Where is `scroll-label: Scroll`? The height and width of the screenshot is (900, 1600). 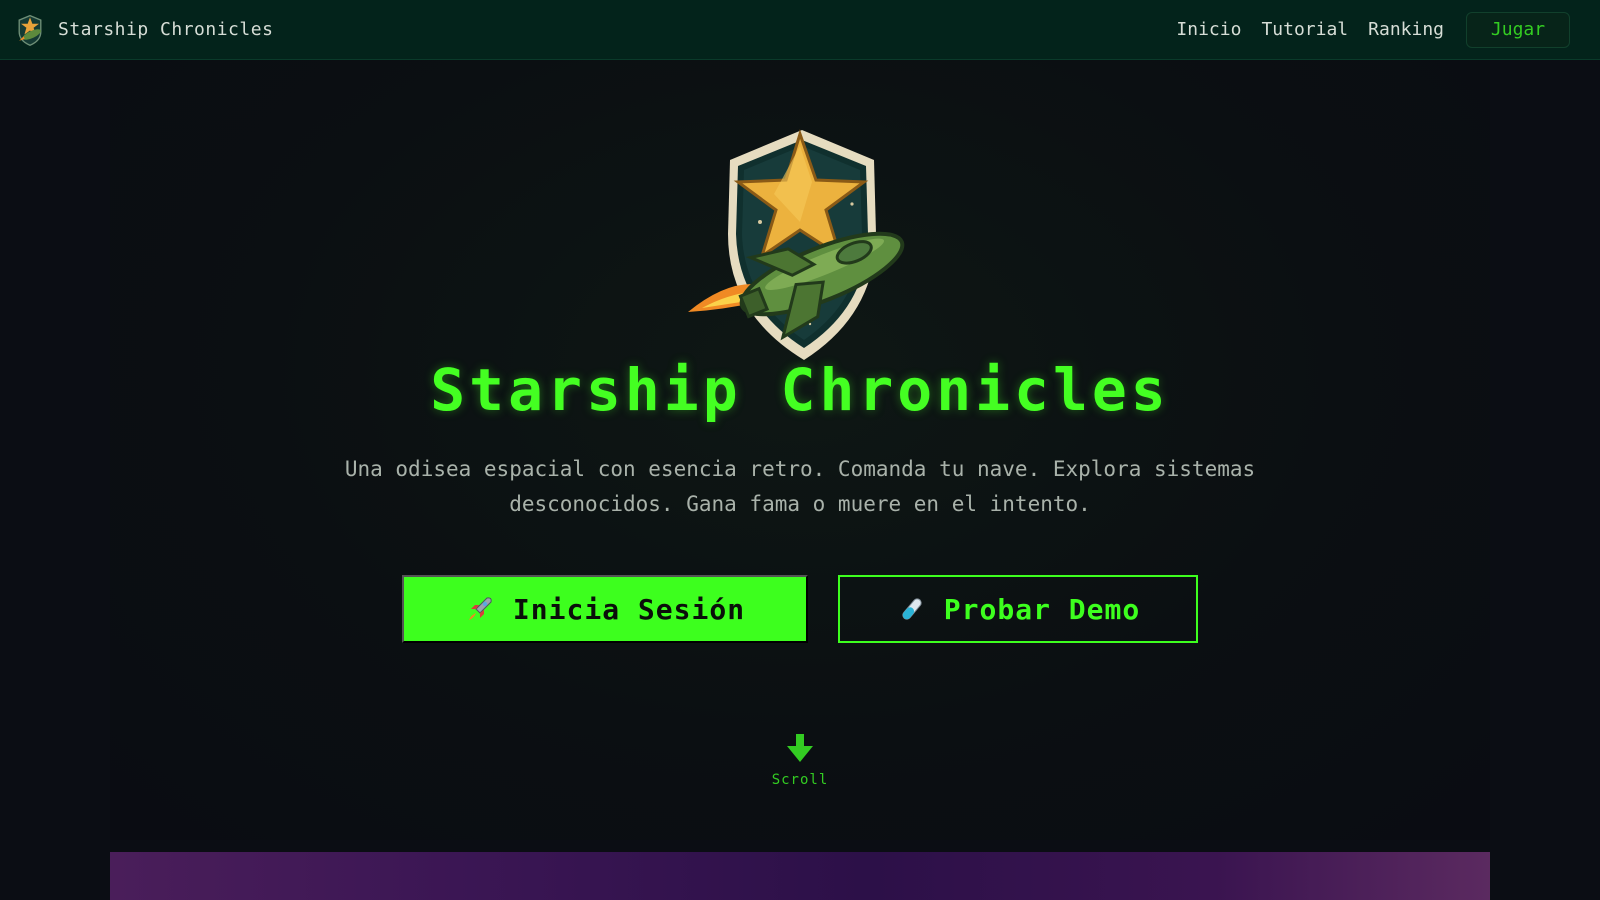
scroll-label: Scroll is located at coordinates (800, 780).